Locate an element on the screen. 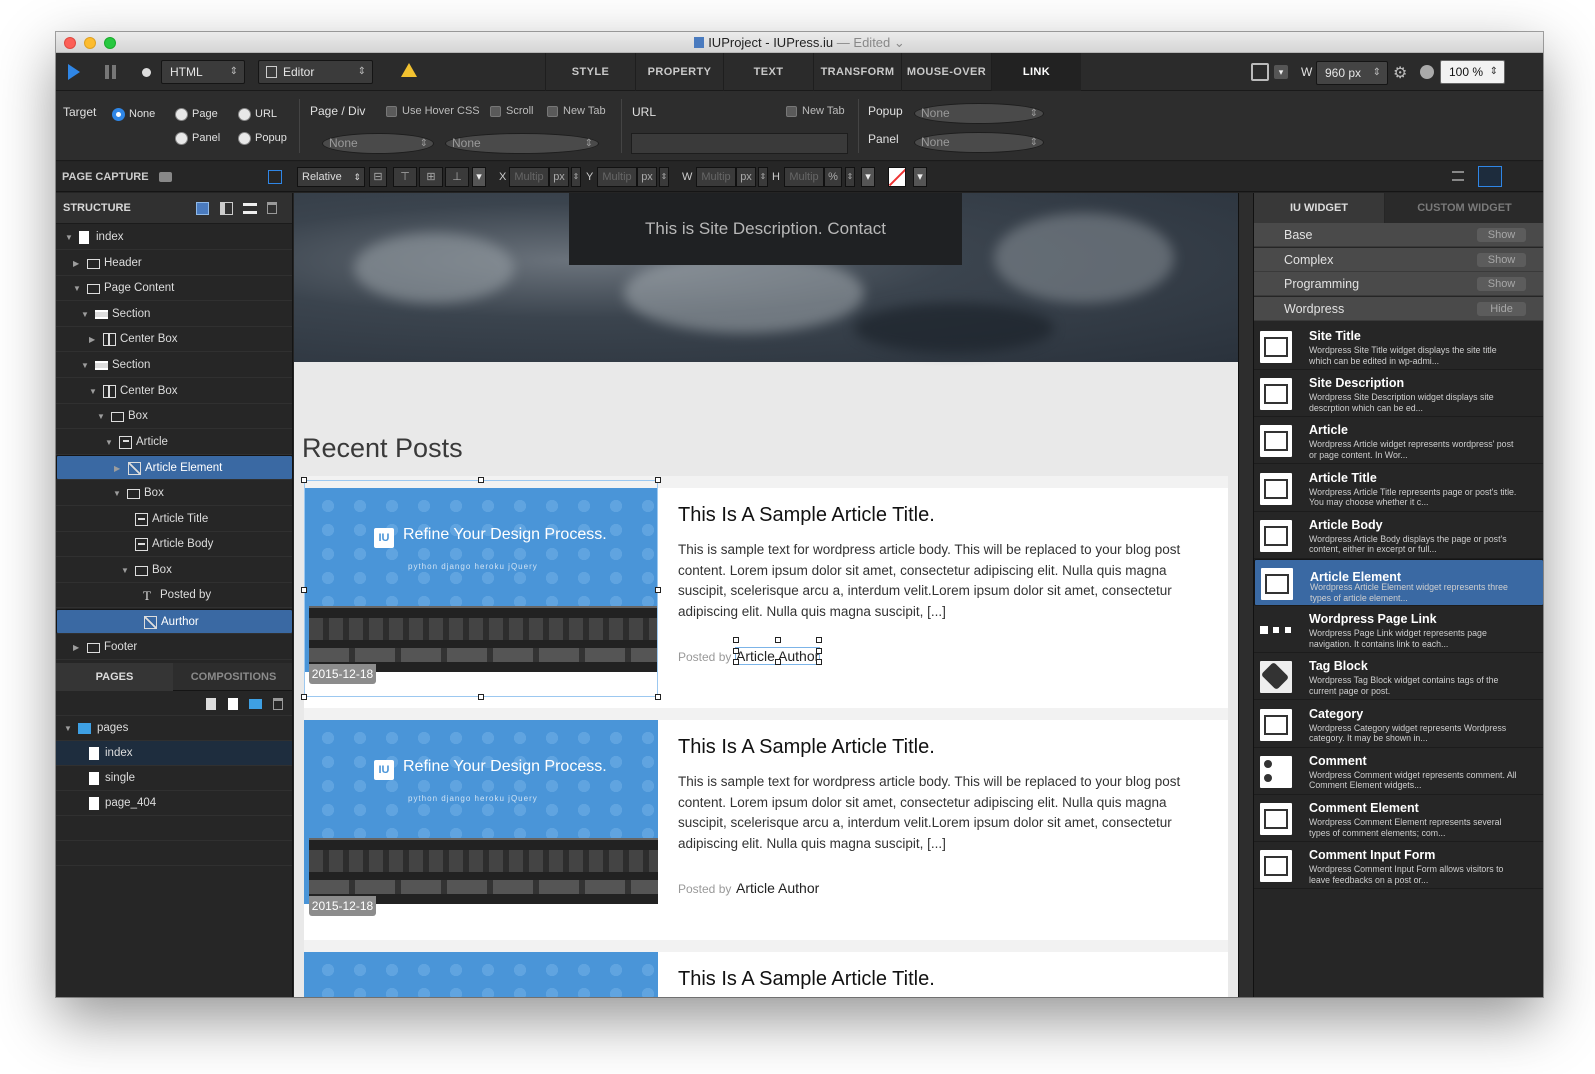  pause-icon is located at coordinates (107, 72).